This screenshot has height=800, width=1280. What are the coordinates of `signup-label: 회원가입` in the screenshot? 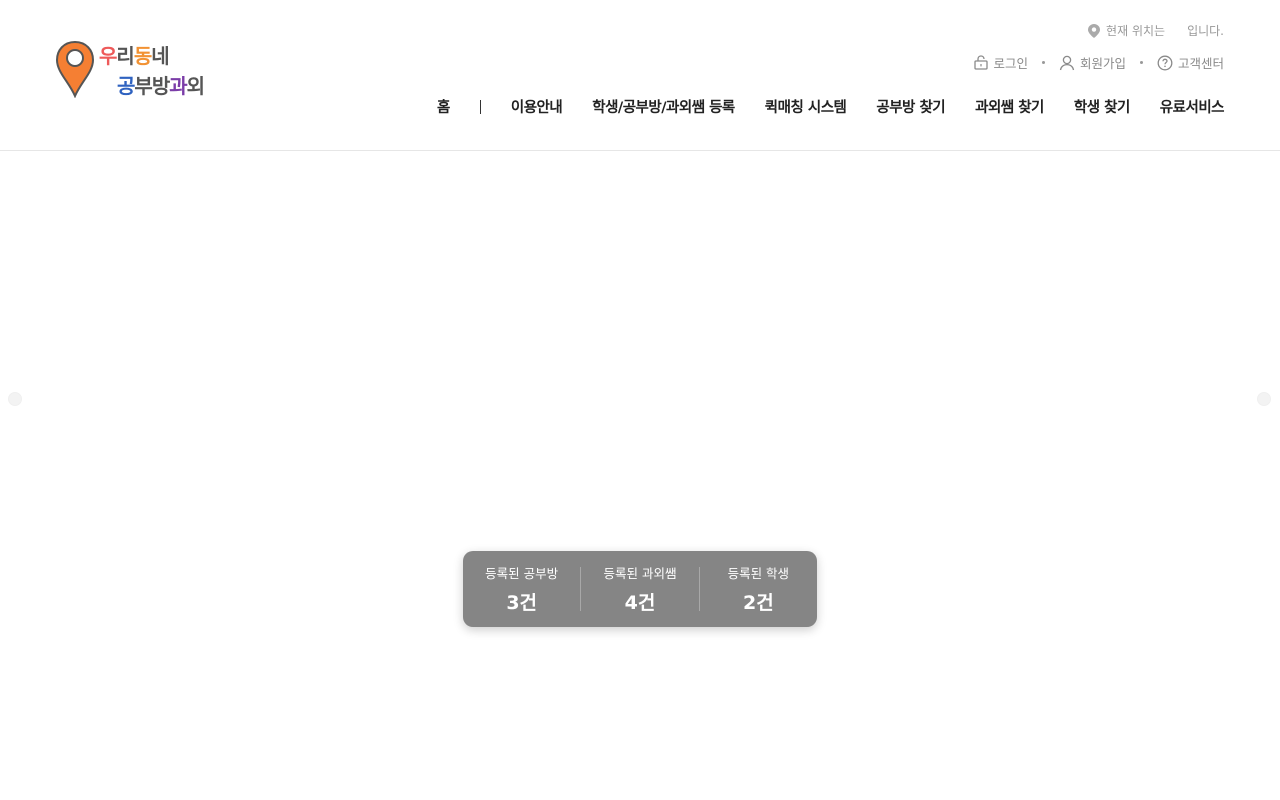 It's located at (1102, 63).